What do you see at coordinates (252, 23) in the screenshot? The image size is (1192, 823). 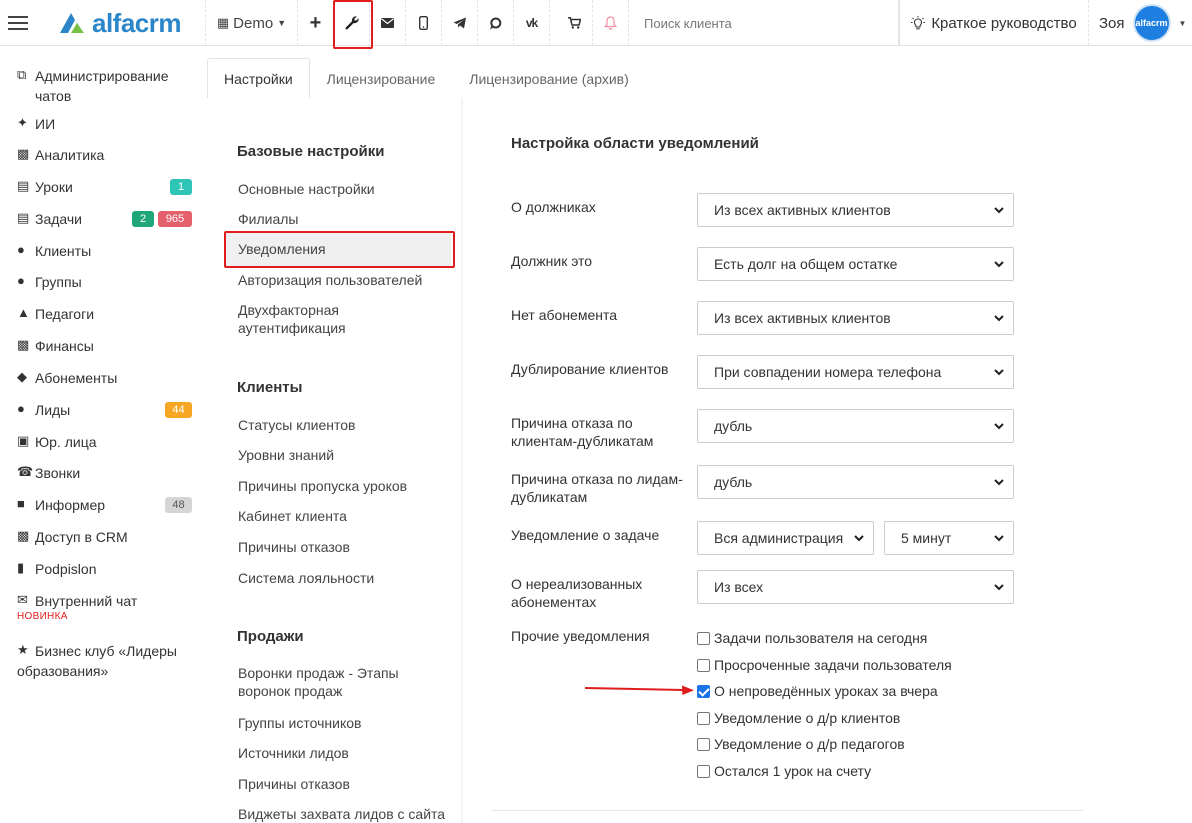 I see `branch-selector: ▦ Demo ▼` at bounding box center [252, 23].